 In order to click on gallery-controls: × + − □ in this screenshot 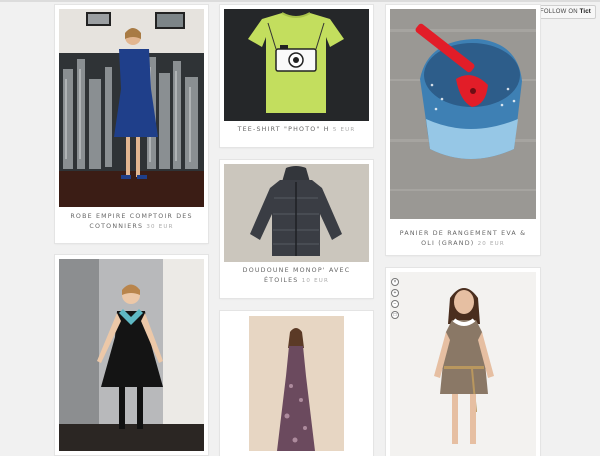, I will do `click(395, 300)`.